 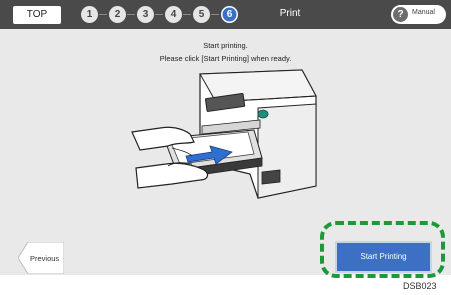 I want to click on header-bar: TOP 1 2 3 4 5 6 Print ? Manual, so click(x=225, y=14).